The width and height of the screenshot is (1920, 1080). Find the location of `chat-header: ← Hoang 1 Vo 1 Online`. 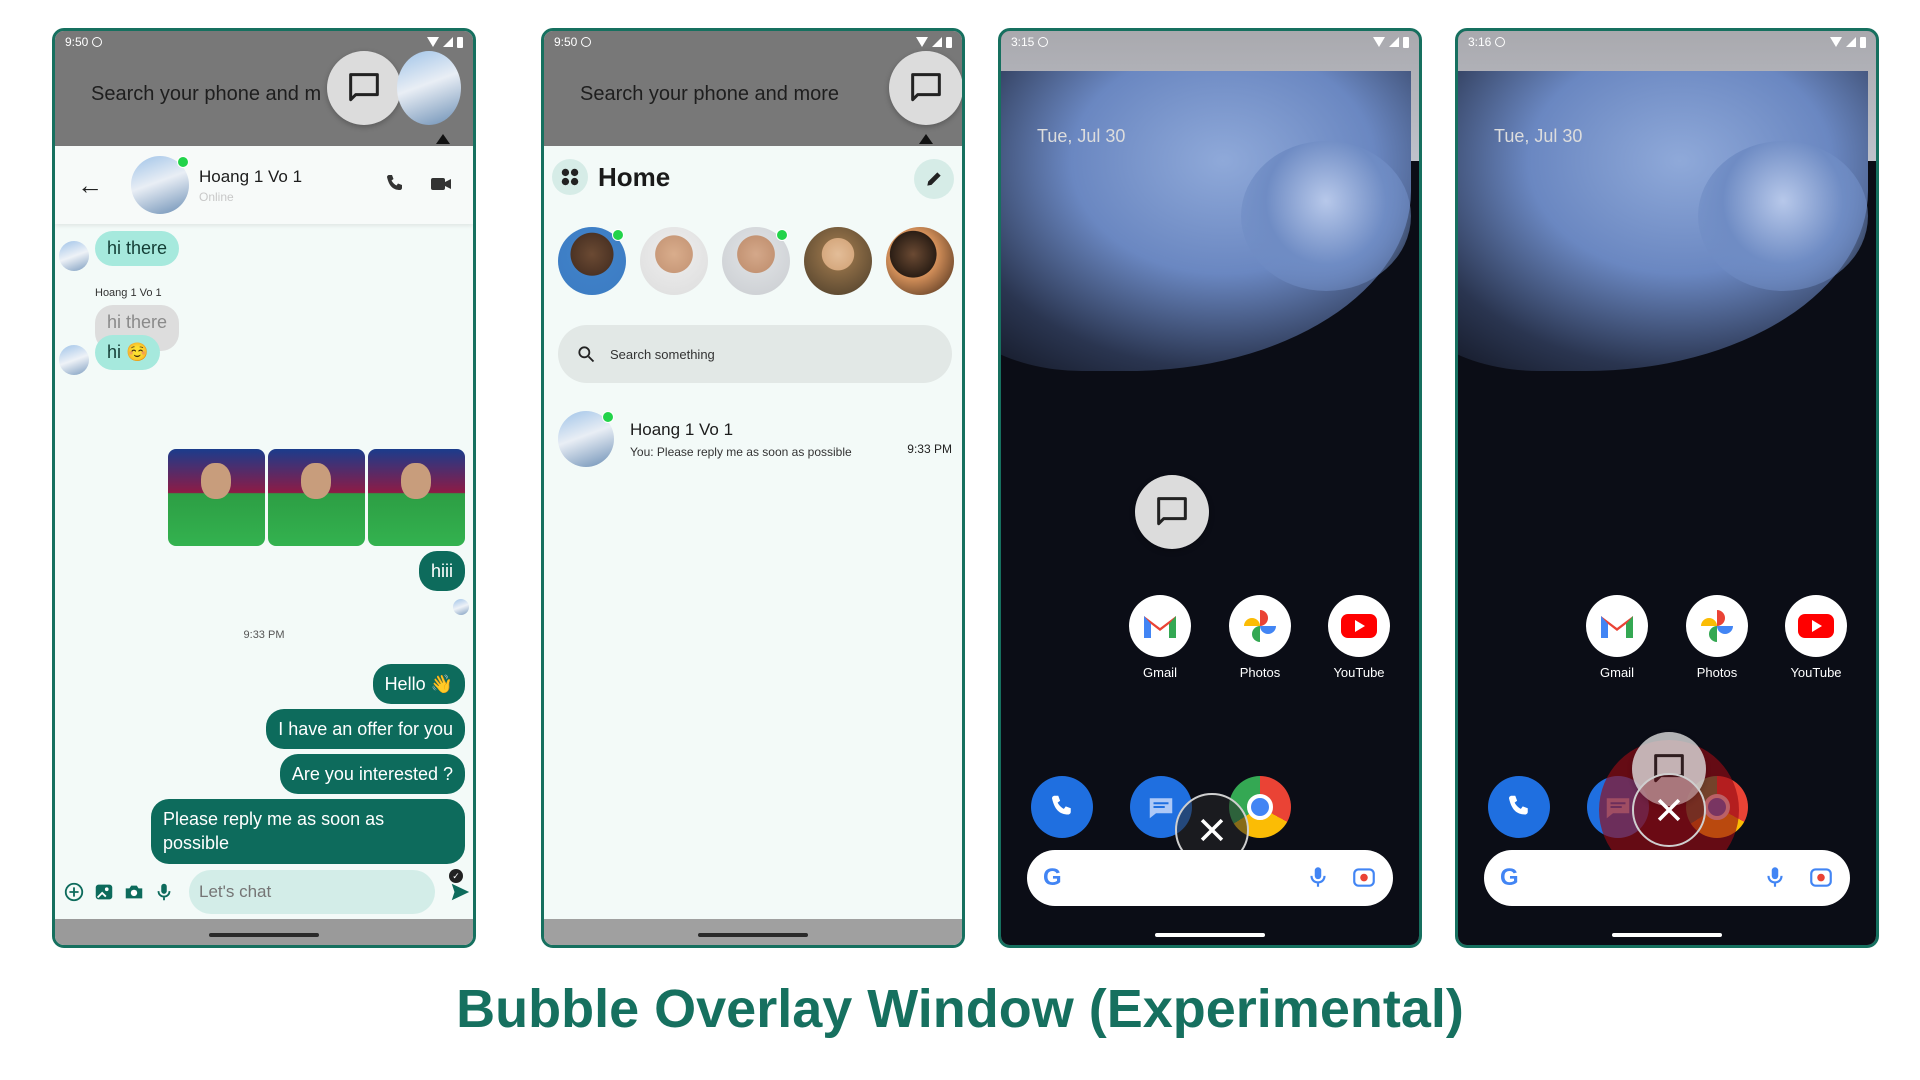

chat-header: ← Hoang 1 Vo 1 Online is located at coordinates (264, 185).